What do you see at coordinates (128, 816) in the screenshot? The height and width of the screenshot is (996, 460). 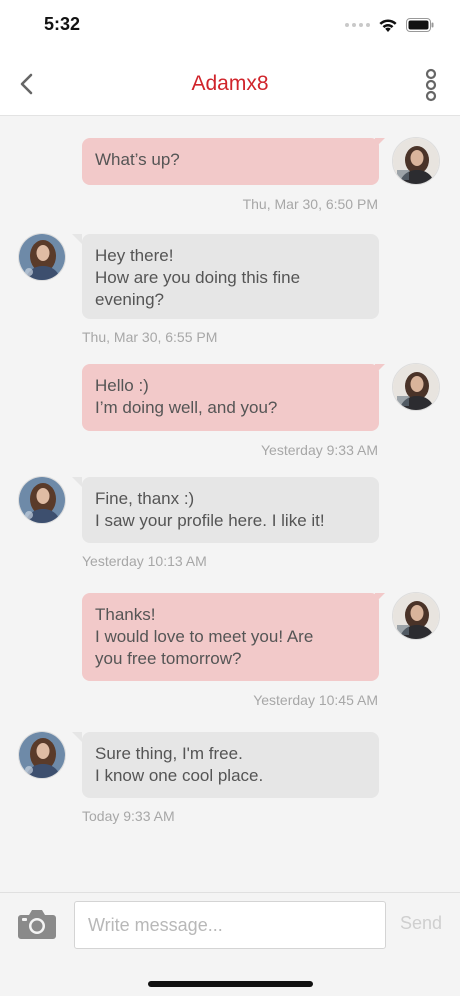 I see `message-timestamp: Today 9:33 AM` at bounding box center [128, 816].